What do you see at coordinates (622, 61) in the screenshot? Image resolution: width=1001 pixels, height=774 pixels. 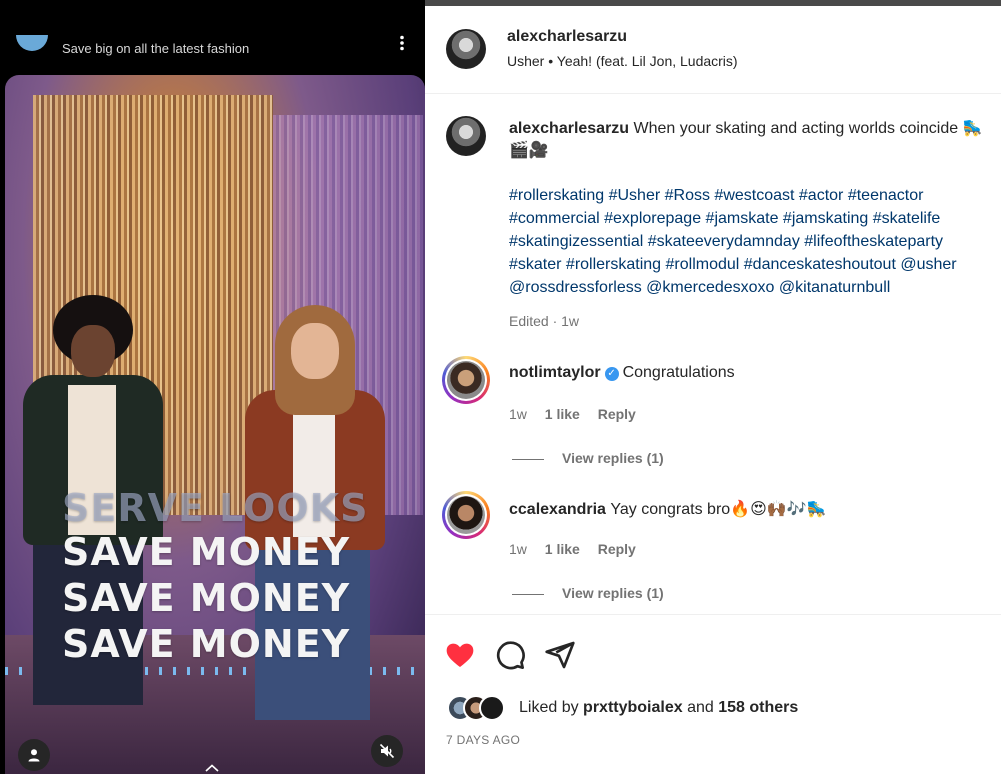 I see `audio-track-link: Usher • Yeah! (feat. Lil Jon, Ludacris)` at bounding box center [622, 61].